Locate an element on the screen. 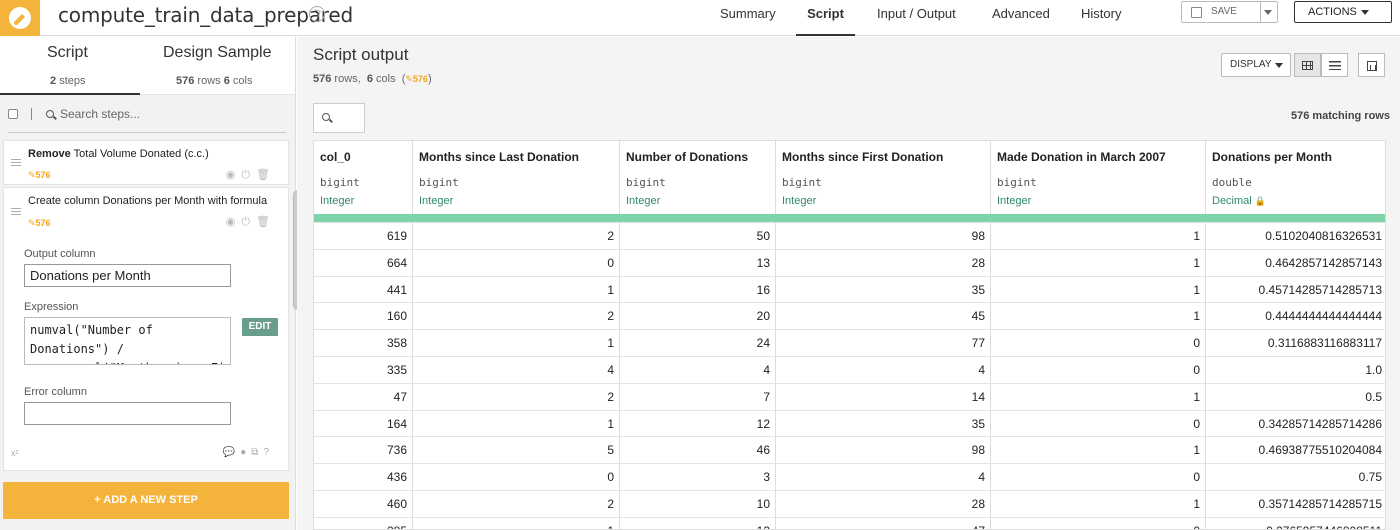  tab-summary: Summary is located at coordinates (748, 18).